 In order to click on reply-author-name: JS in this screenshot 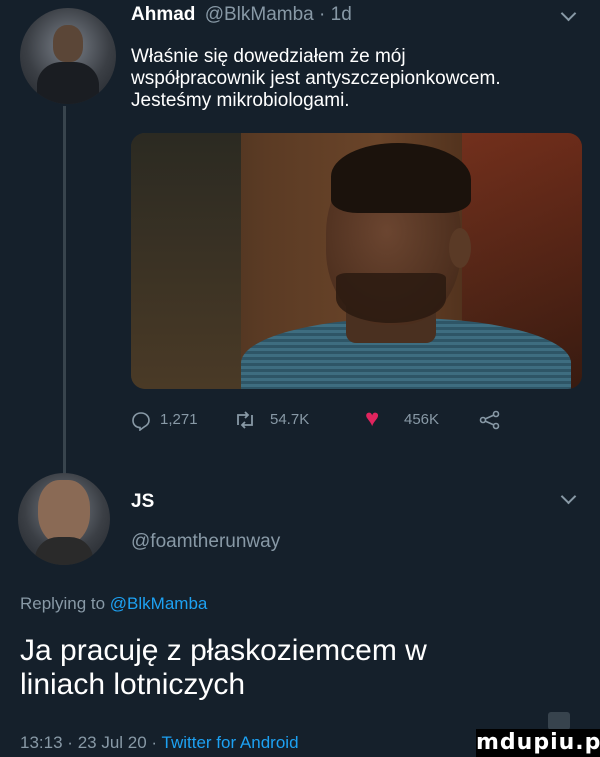, I will do `click(142, 502)`.